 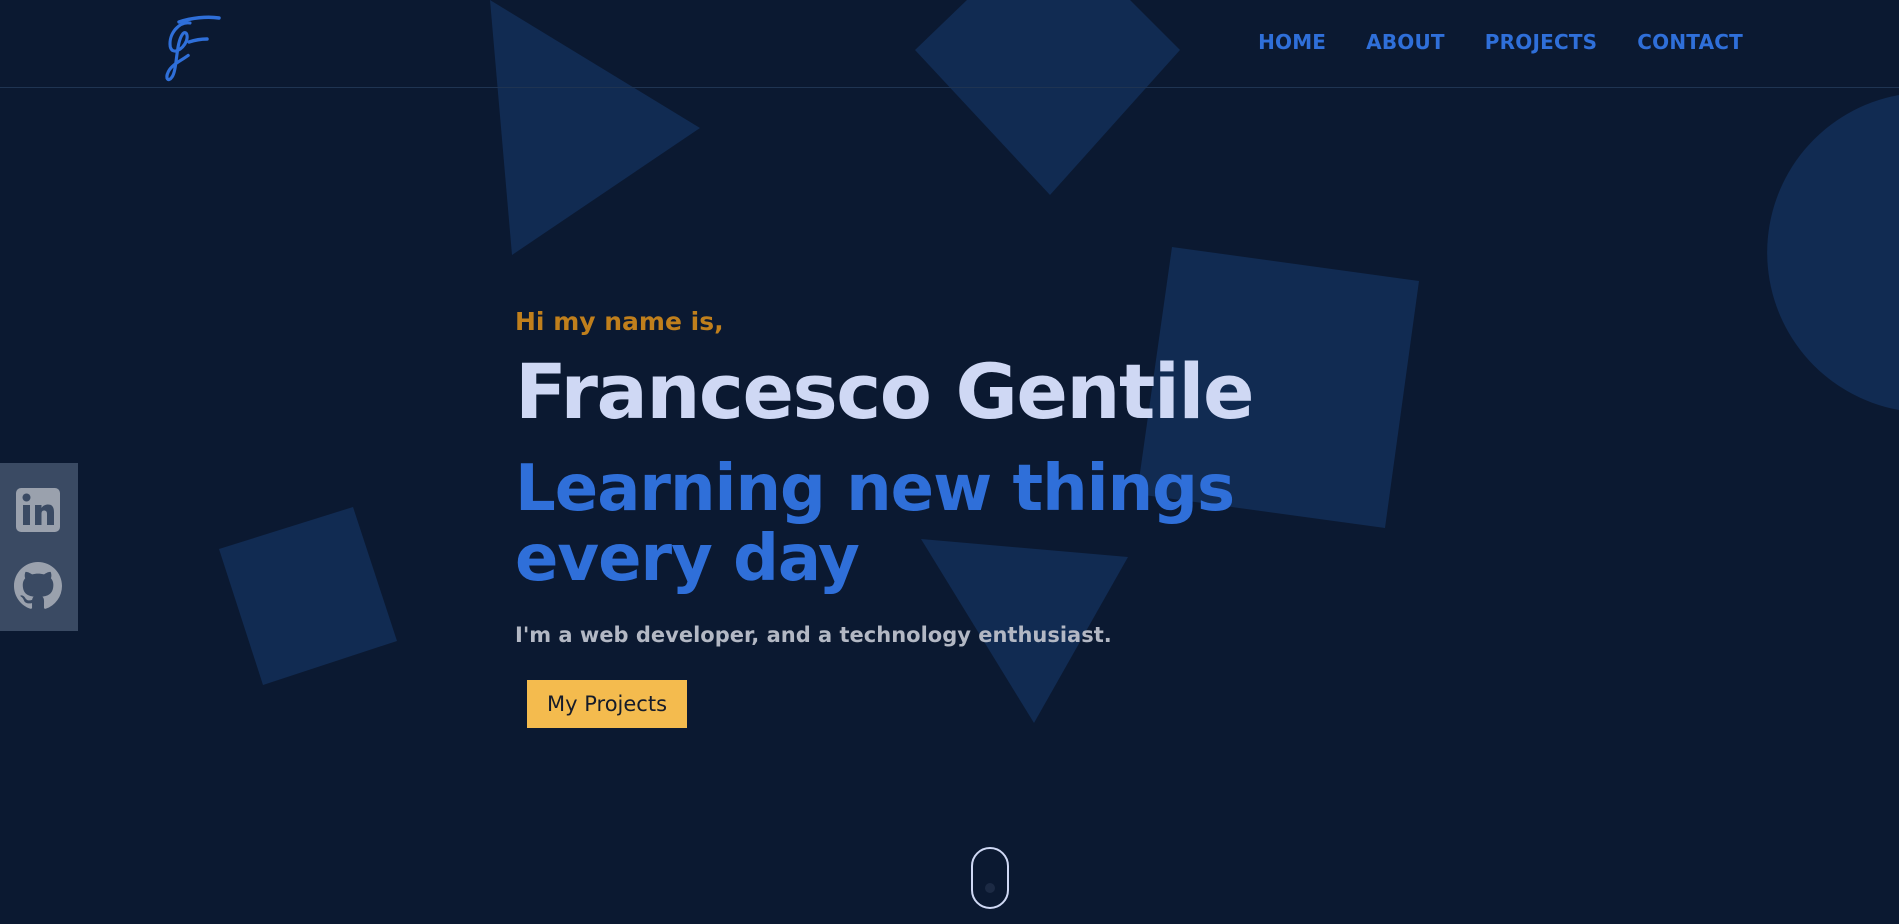 What do you see at coordinates (949, 44) in the screenshot?
I see `site-header: HOME ABOUT PROJECTS CONTACT` at bounding box center [949, 44].